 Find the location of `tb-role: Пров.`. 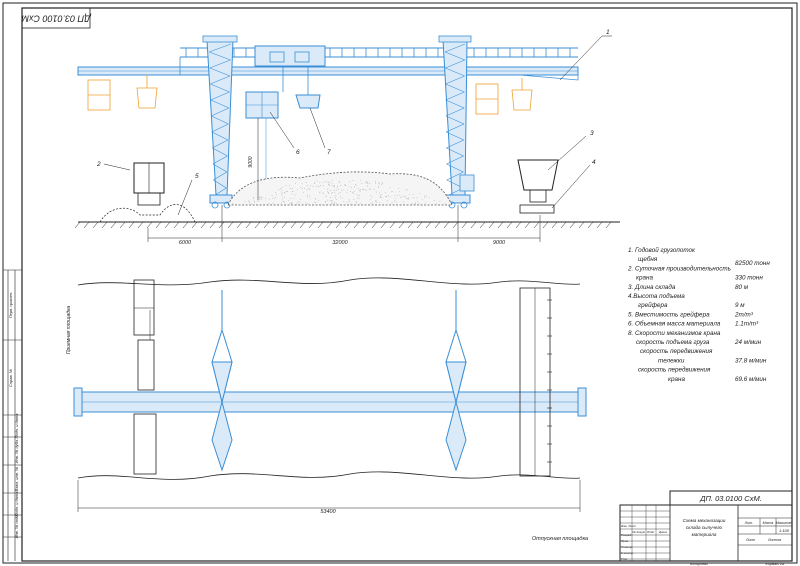

tb-role: Пров. is located at coordinates (625, 541).